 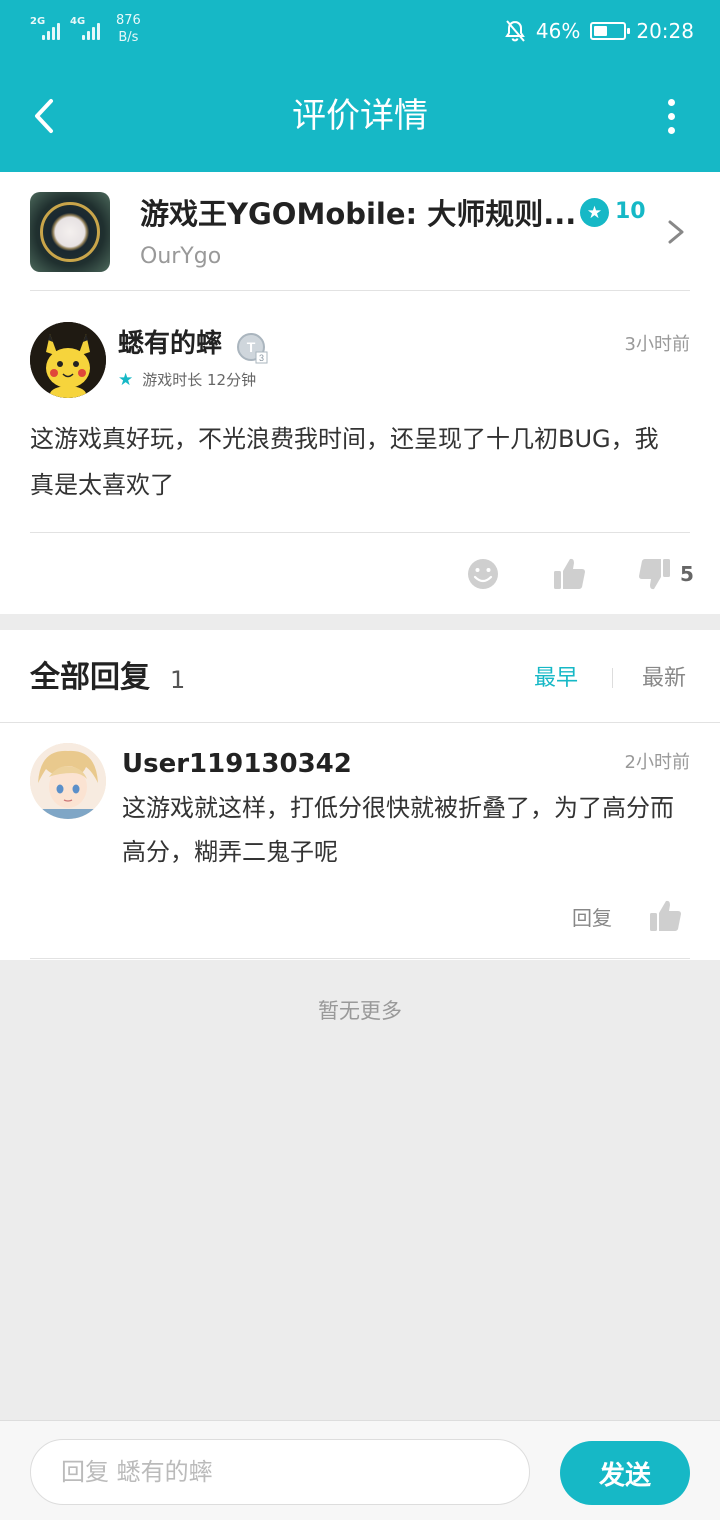 What do you see at coordinates (612, 678) in the screenshot?
I see `sort-divider` at bounding box center [612, 678].